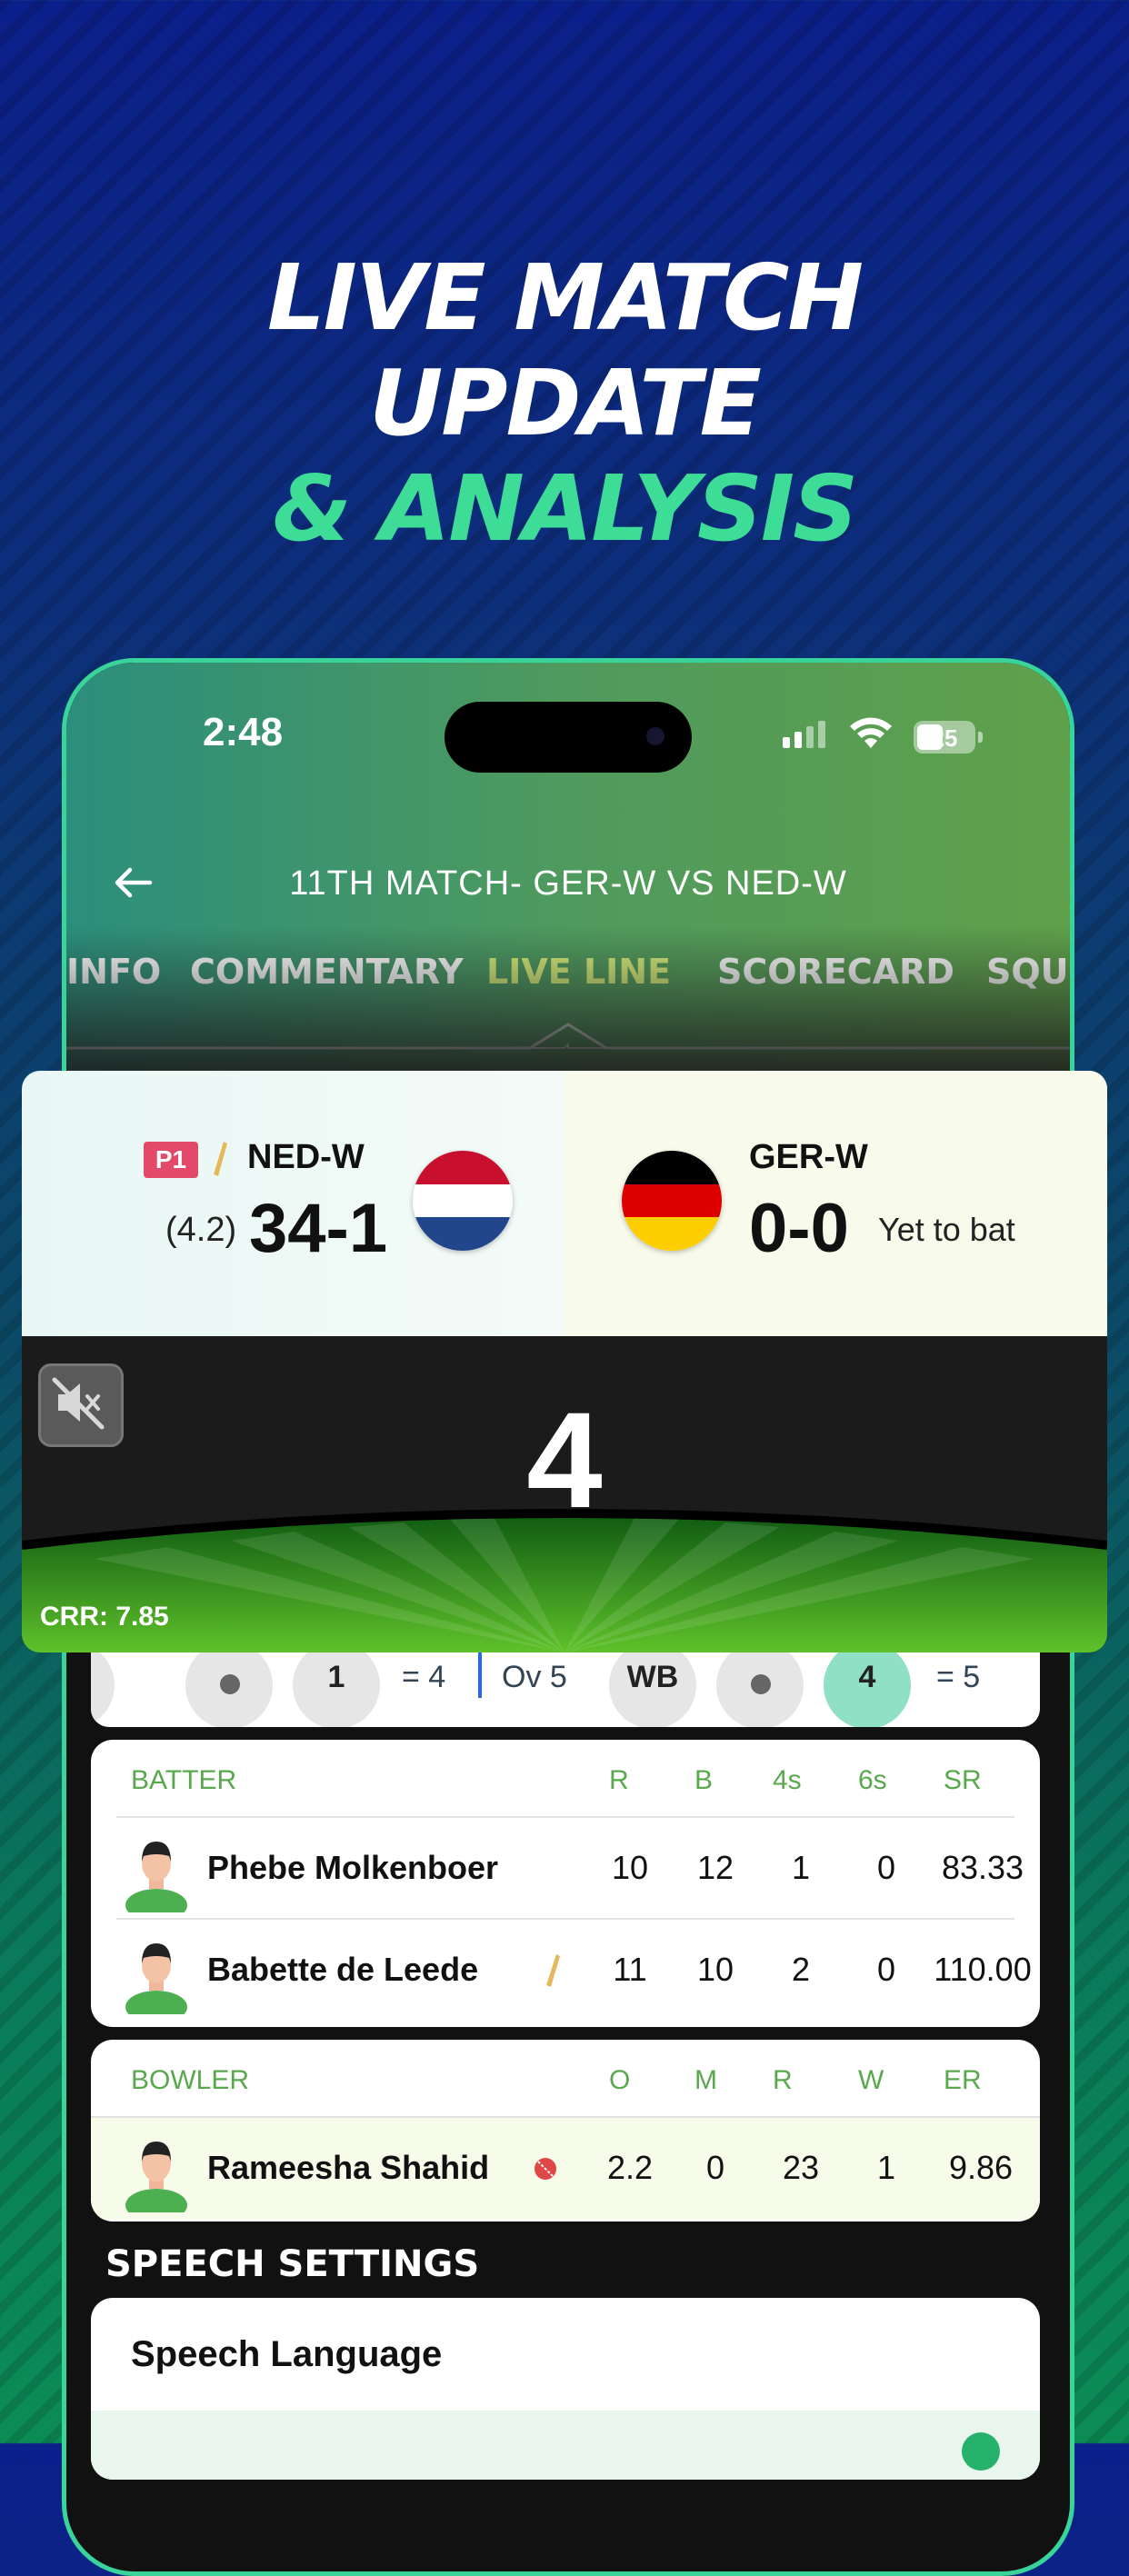 The height and width of the screenshot is (2576, 1129). What do you see at coordinates (568, 884) in the screenshot?
I see `match-title: 11TH MATCH- GER-W VS NED-W` at bounding box center [568, 884].